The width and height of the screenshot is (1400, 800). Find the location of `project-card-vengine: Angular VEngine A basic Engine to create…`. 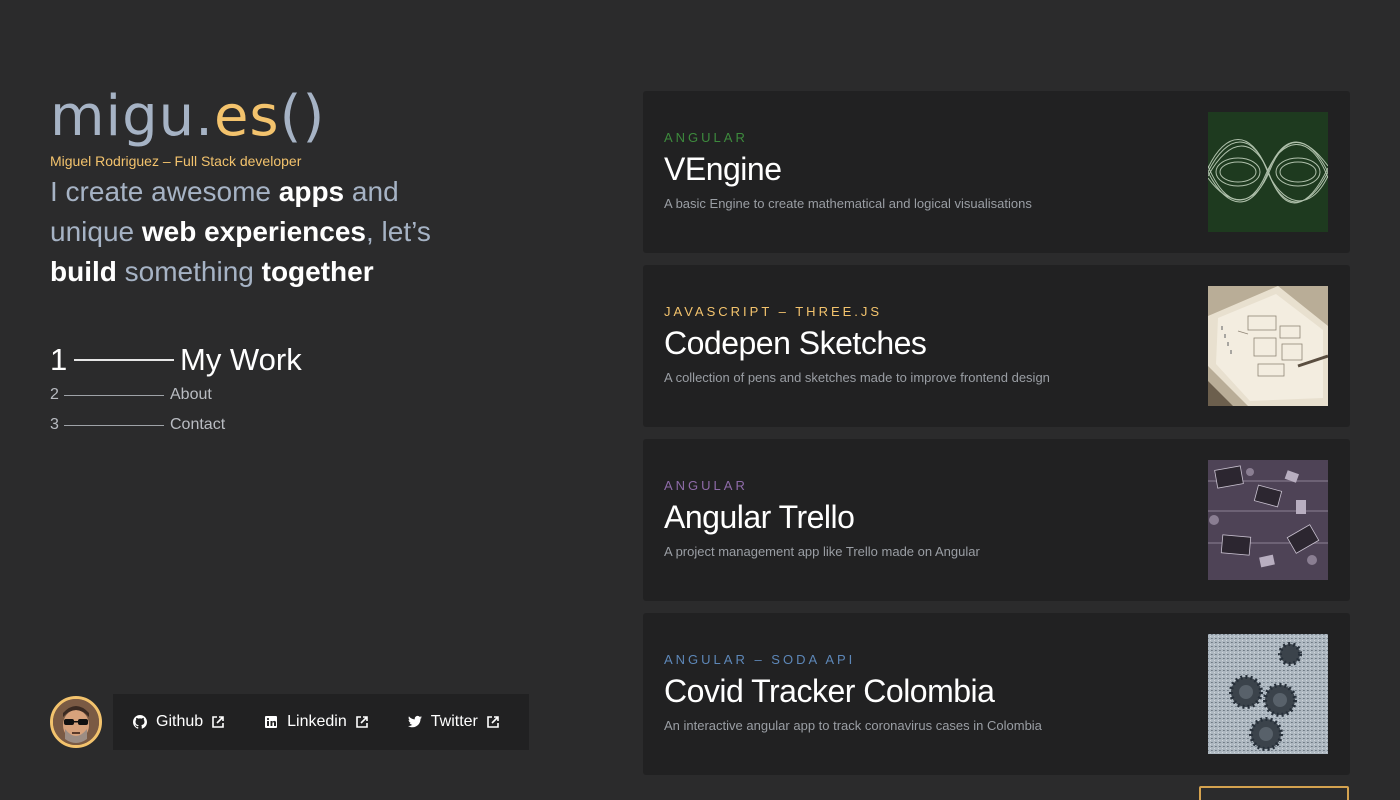

project-card-vengine: Angular VEngine A basic Engine to create… is located at coordinates (996, 172).